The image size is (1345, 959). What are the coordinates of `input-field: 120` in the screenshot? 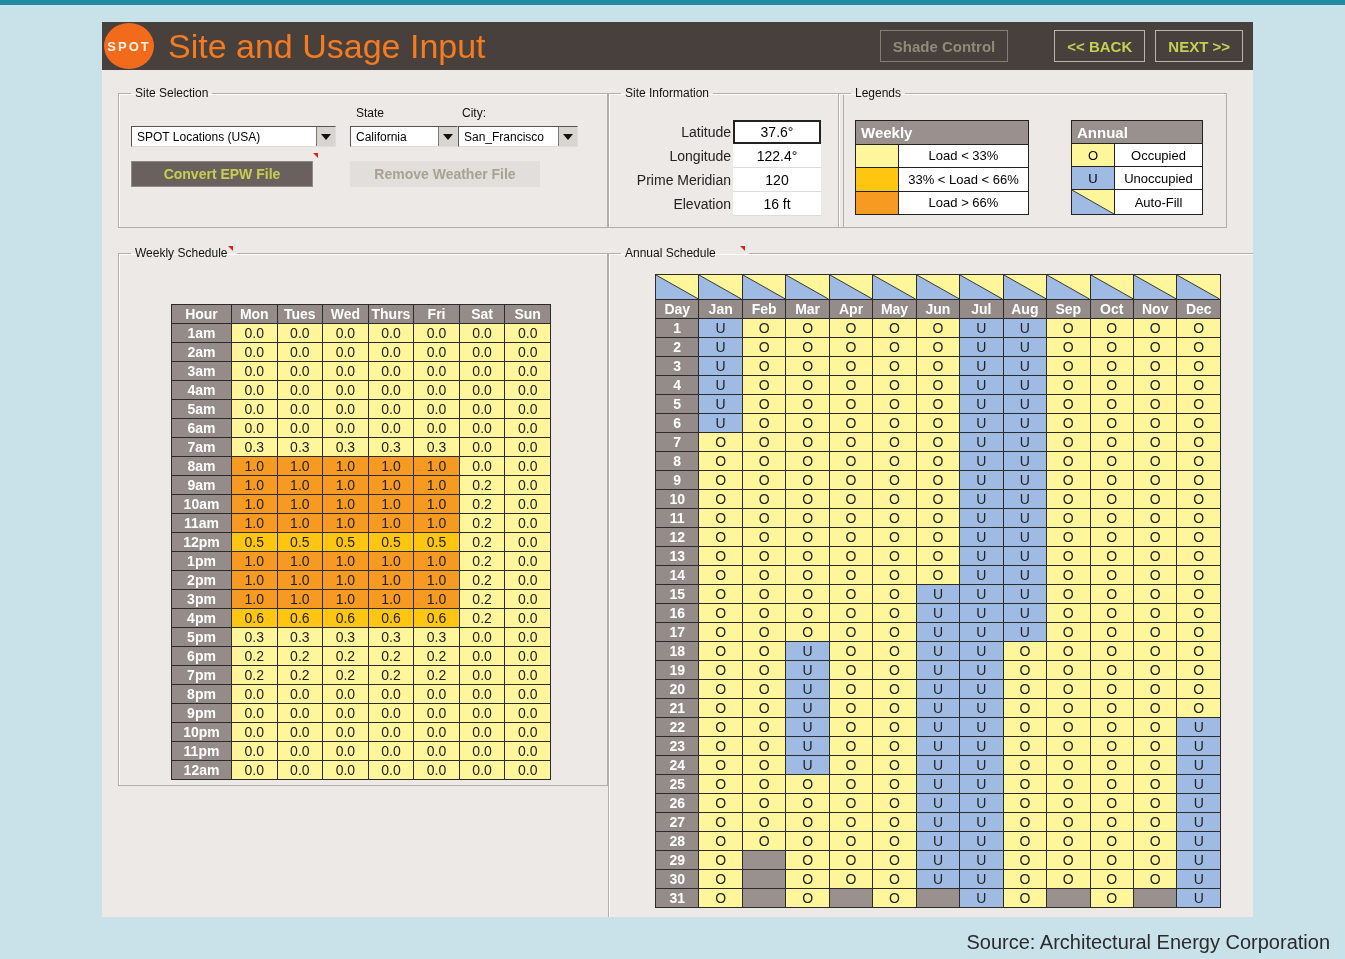 It's located at (777, 180).